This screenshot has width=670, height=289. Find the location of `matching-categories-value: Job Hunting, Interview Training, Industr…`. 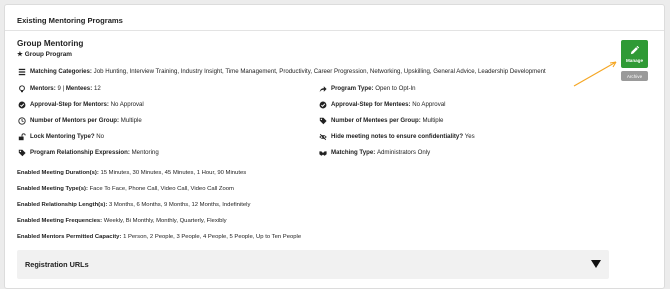

matching-categories-value: Job Hunting, Interview Training, Industr… is located at coordinates (319, 71).